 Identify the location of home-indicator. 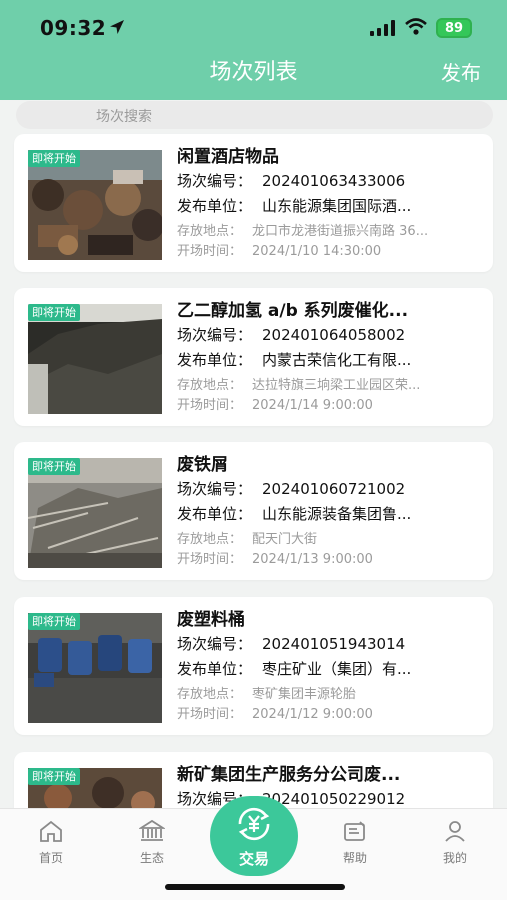
(255, 887).